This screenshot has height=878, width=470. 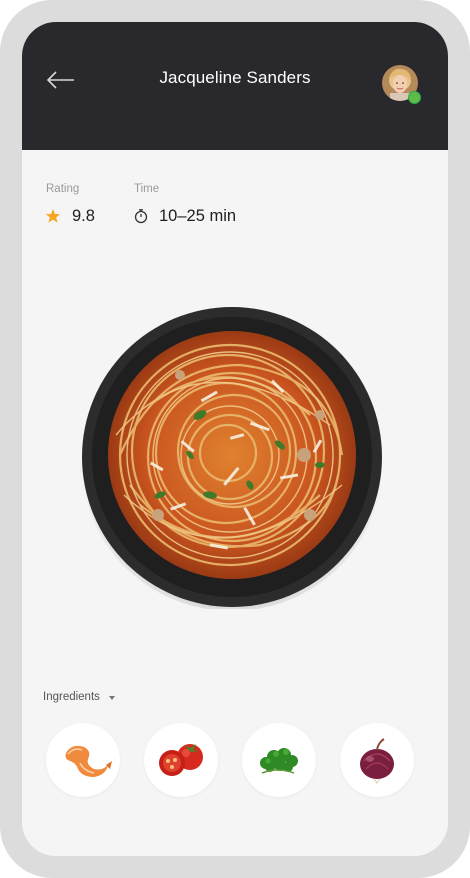 What do you see at coordinates (53, 216) in the screenshot?
I see `star-icon` at bounding box center [53, 216].